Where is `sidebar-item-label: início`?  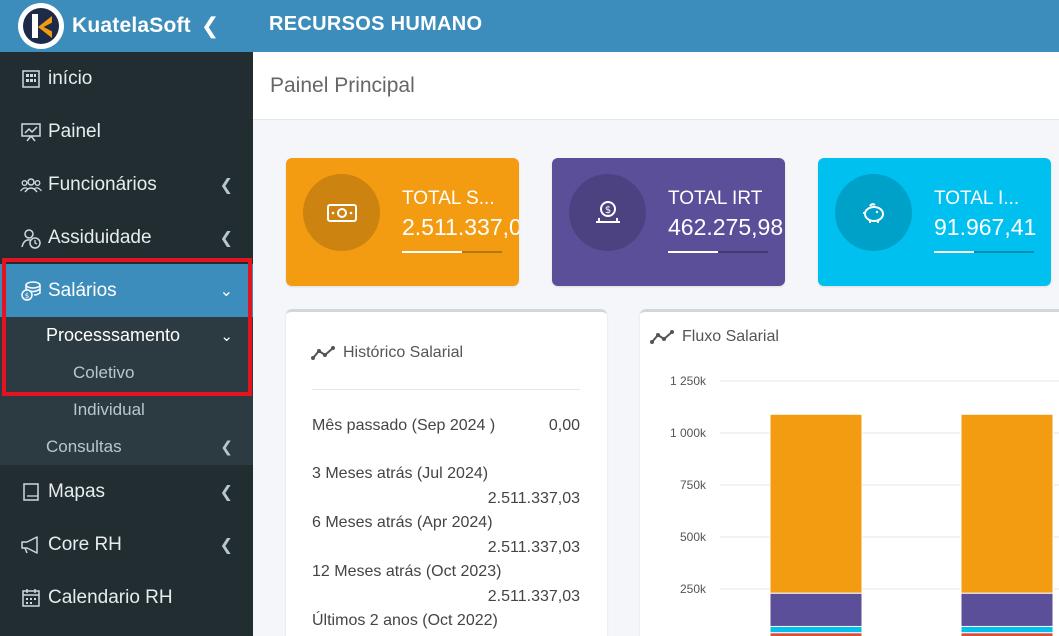 sidebar-item-label: início is located at coordinates (70, 78).